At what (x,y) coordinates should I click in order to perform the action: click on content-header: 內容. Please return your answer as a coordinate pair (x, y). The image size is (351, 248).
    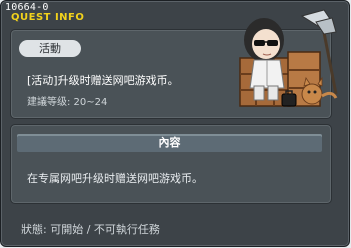
    Looking at the image, I should click on (169, 143).